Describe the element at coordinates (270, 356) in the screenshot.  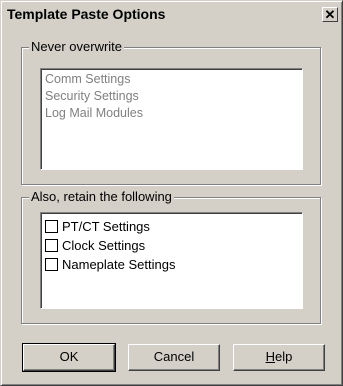
I see `help-mnemonic: H` at that location.